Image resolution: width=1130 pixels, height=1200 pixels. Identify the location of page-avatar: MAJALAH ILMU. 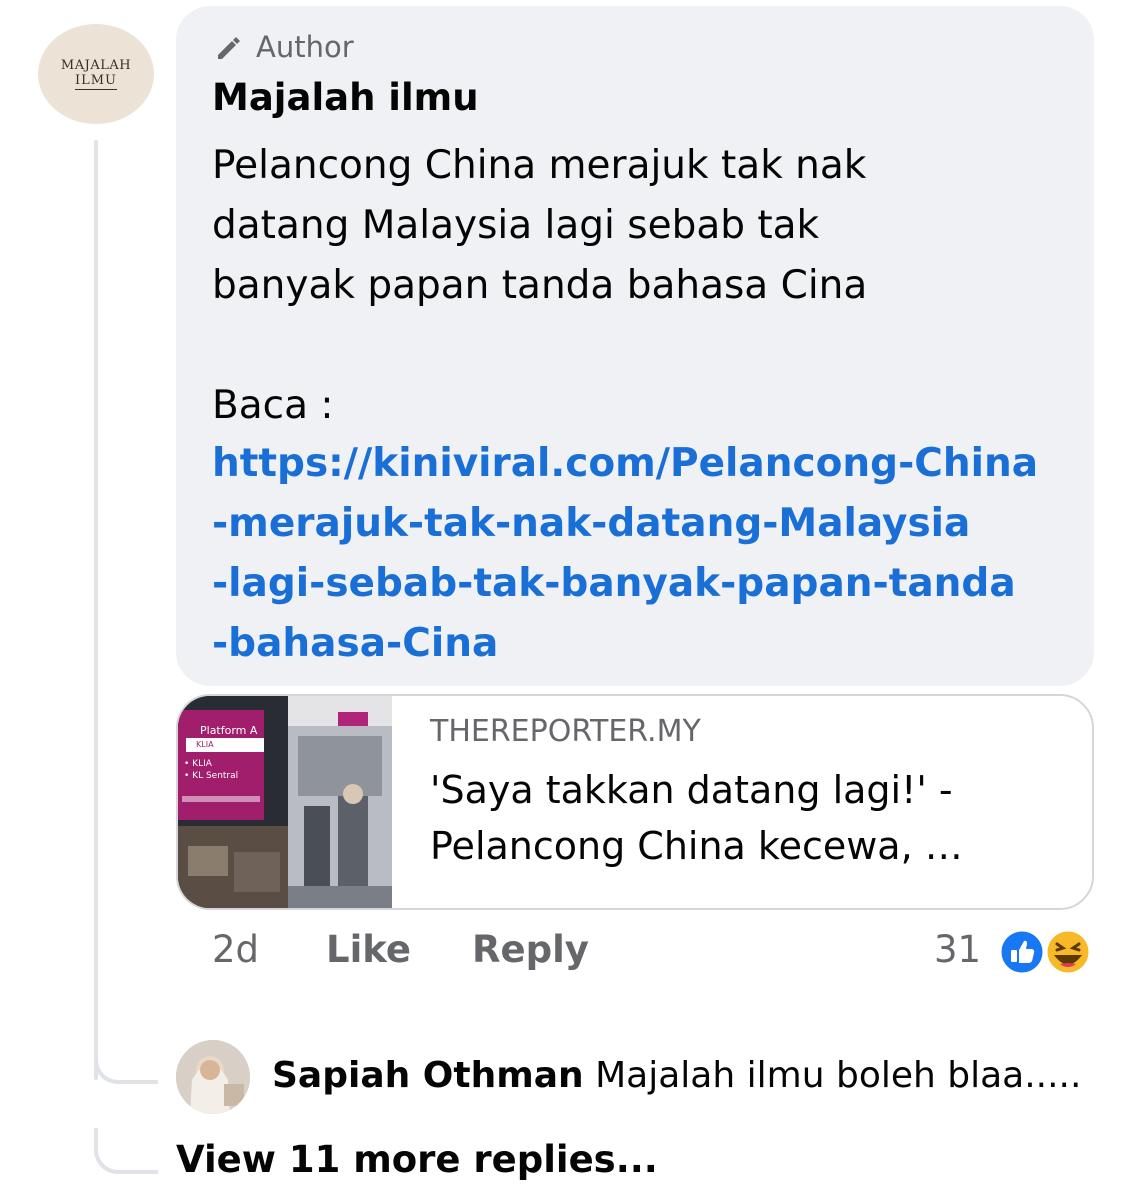
(96, 74).